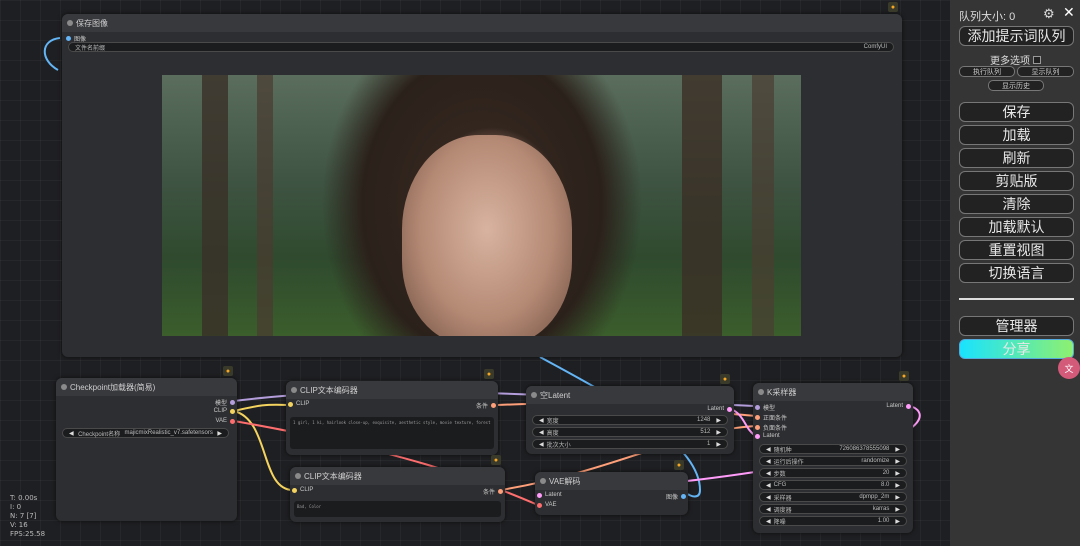 The height and width of the screenshot is (546, 1080). I want to click on menu-button: 加载, so click(1016, 135).